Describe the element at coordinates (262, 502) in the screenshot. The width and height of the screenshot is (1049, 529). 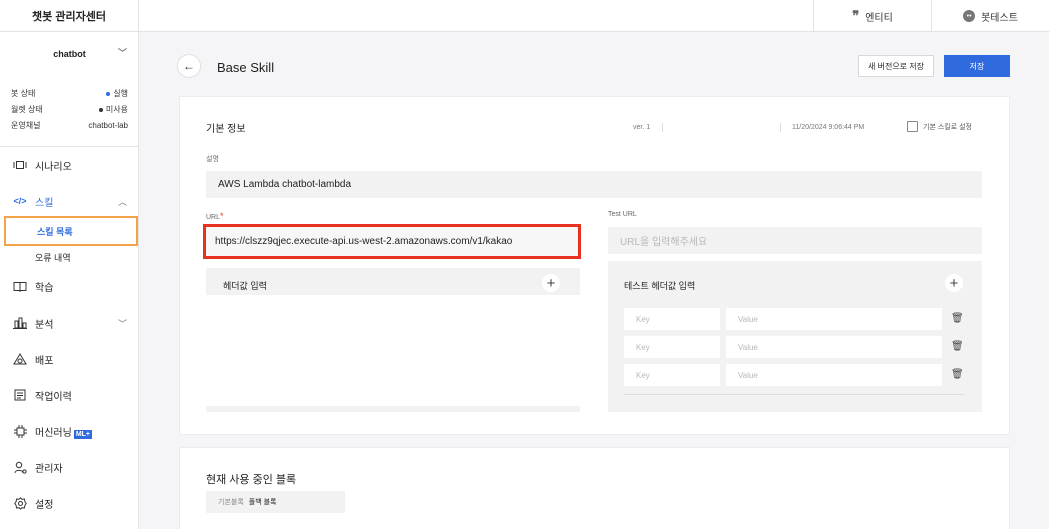
I see `block-chip-value: 폴백 블록` at that location.